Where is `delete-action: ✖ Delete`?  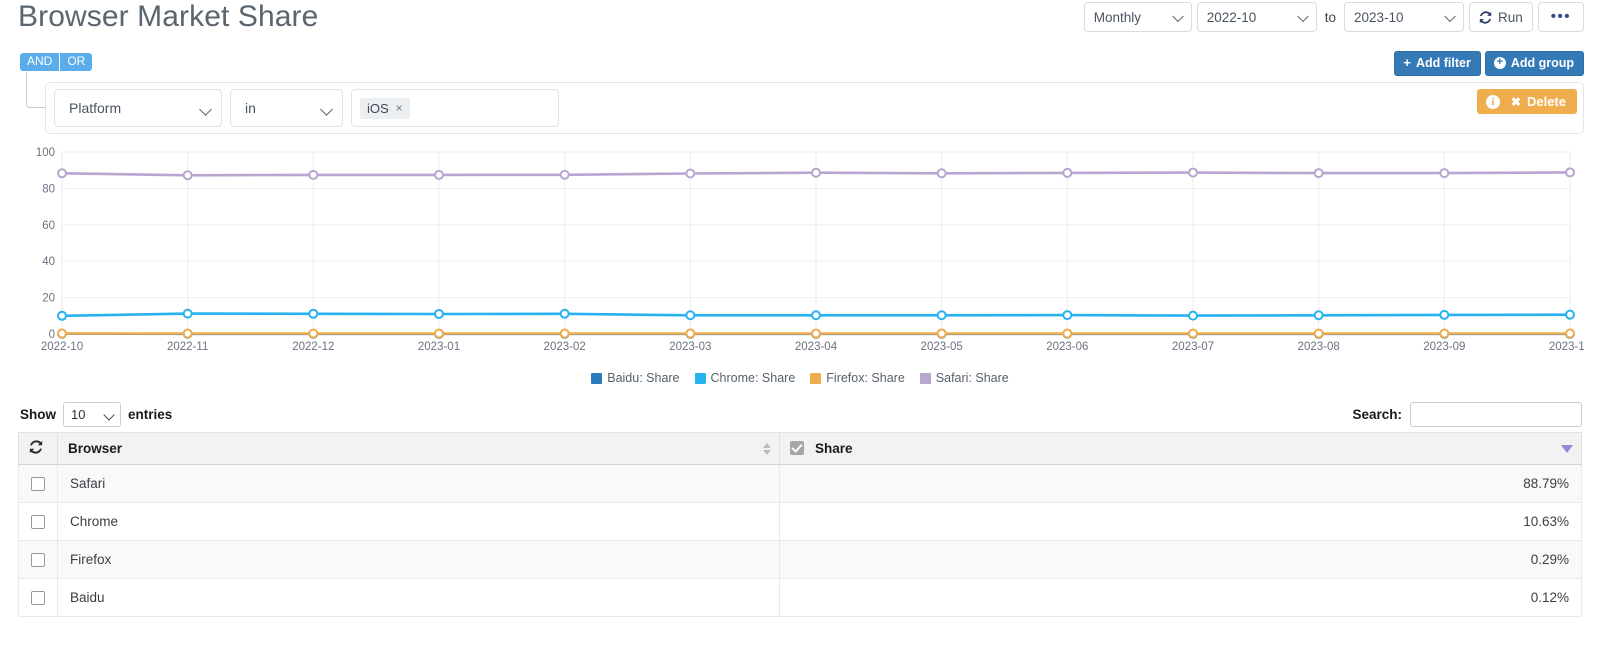 delete-action: ✖ Delete is located at coordinates (1541, 101).